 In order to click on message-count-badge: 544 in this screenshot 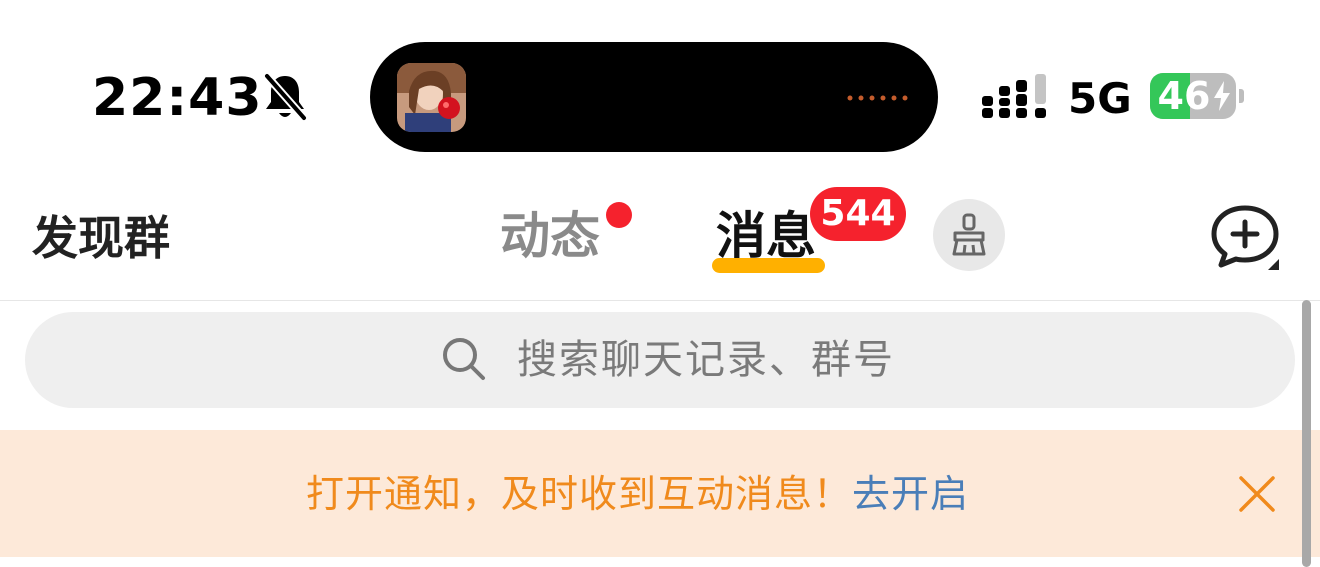, I will do `click(858, 214)`.